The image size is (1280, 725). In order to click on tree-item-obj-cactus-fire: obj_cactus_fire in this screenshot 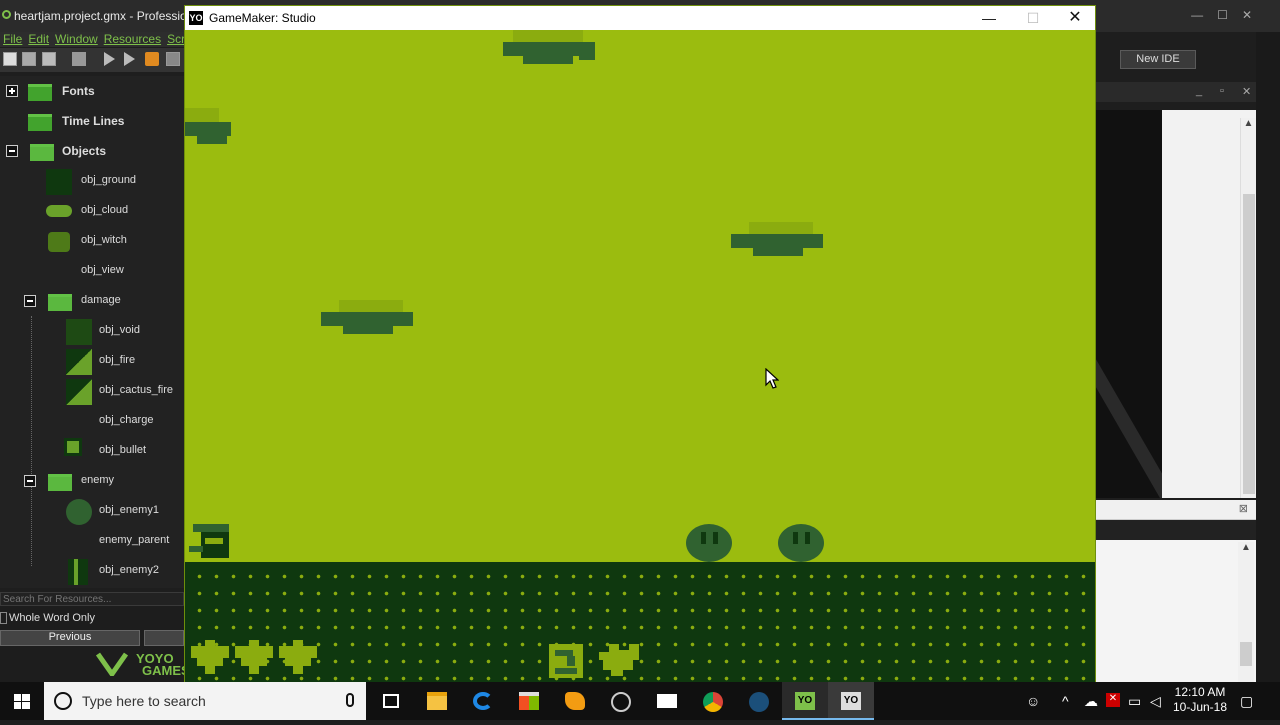, I will do `click(92, 391)`.